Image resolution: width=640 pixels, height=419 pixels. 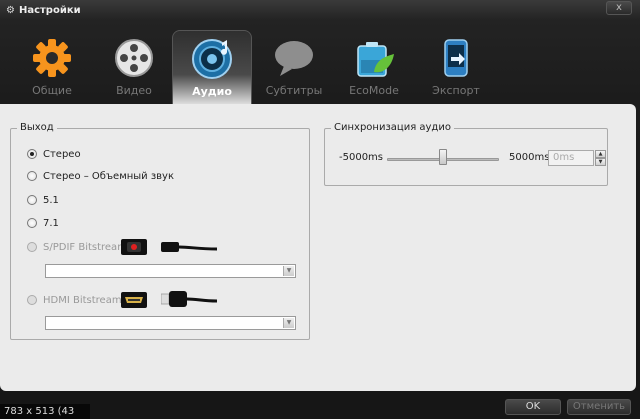 I want to click on output-option-hdmi: HDMI Bitstream, so click(x=74, y=300).